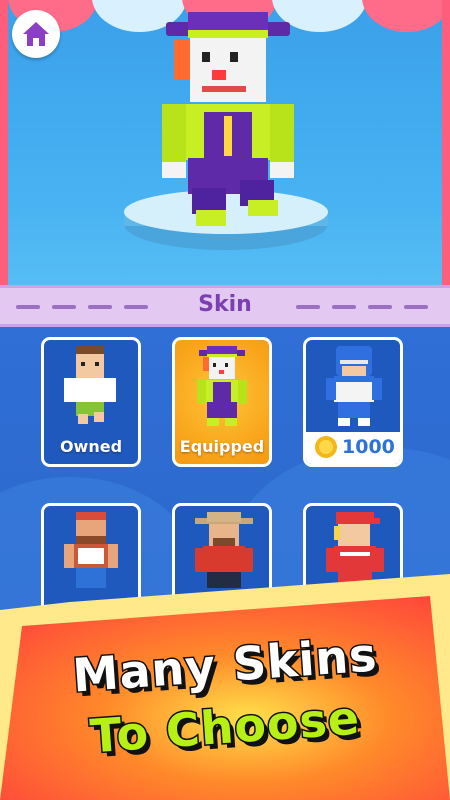  What do you see at coordinates (406, 16) in the screenshot?
I see `curtain-scallop` at bounding box center [406, 16].